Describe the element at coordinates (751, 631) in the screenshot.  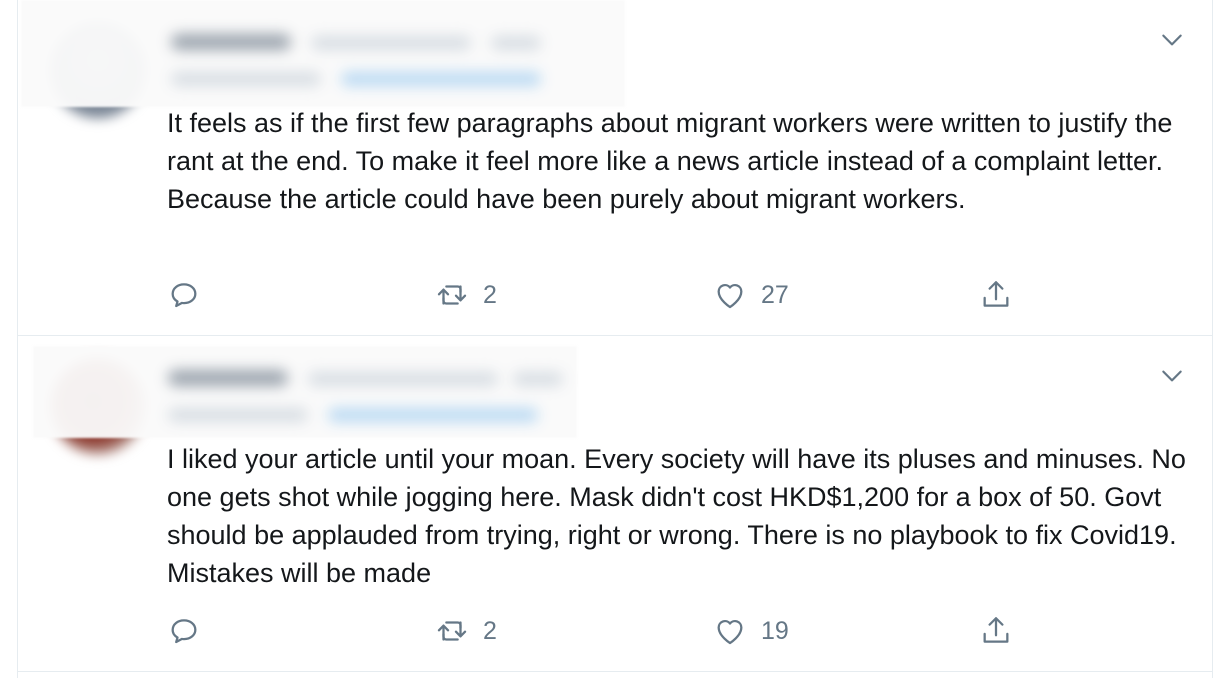
I see `like-button: 19` at that location.